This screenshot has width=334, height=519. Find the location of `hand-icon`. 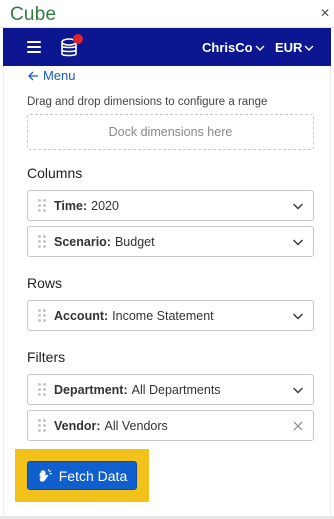

hand-icon is located at coordinates (45, 475).